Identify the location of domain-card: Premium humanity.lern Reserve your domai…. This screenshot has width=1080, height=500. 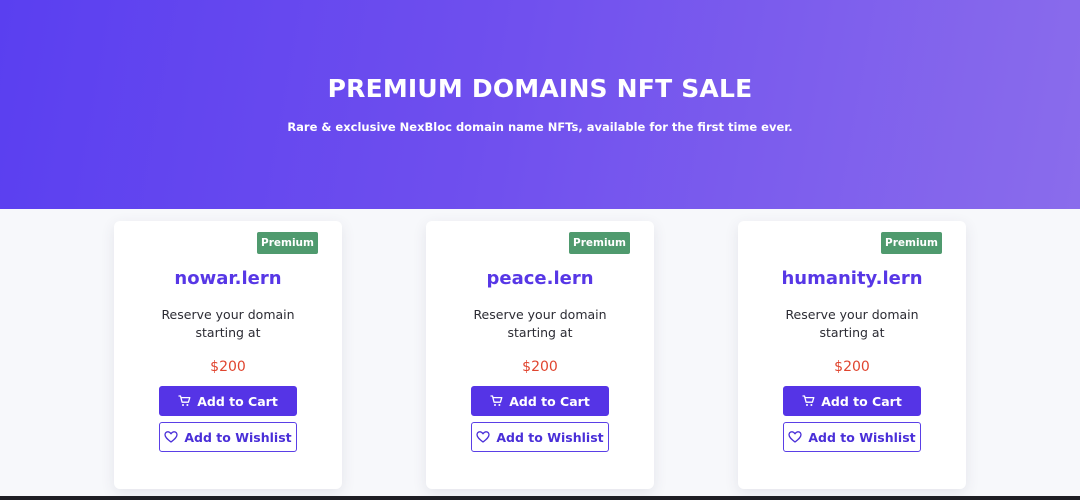
(852, 355).